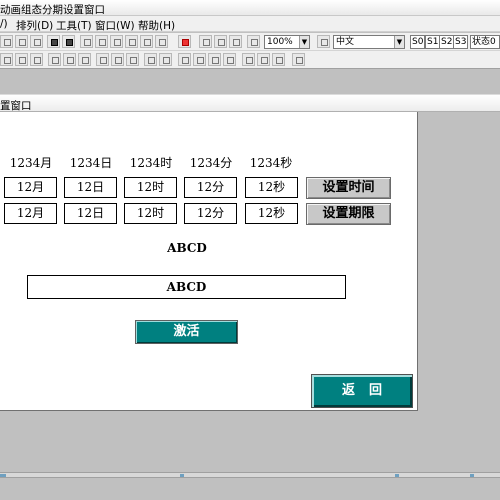 The image size is (500, 500). Describe the element at coordinates (253, 41) in the screenshot. I see `help-icon` at that location.